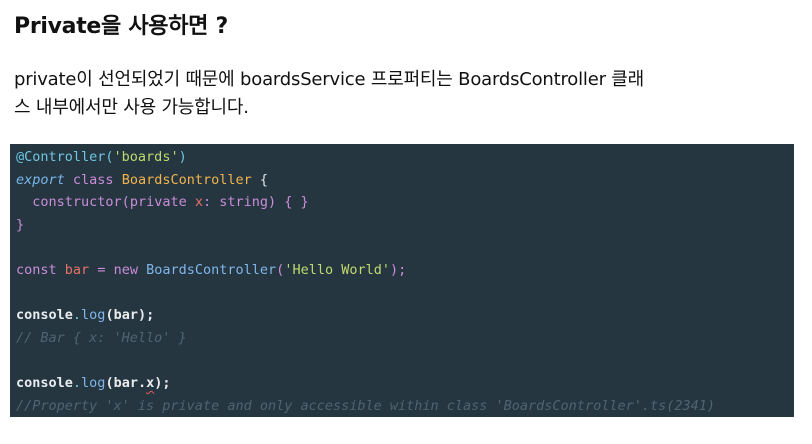  What do you see at coordinates (65, 157) in the screenshot?
I see `decorator-token: @Controller(` at bounding box center [65, 157].